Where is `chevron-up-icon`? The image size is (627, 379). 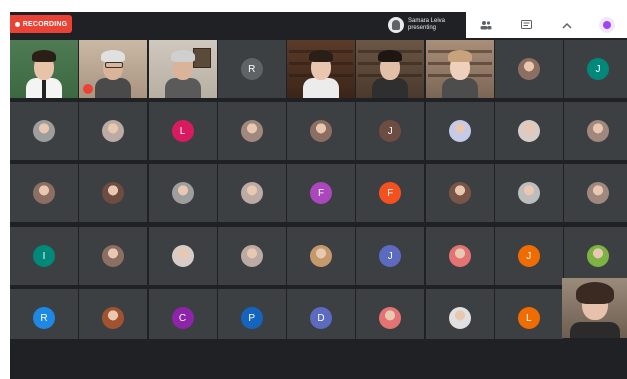
chevron-up-icon is located at coordinates (567, 25).